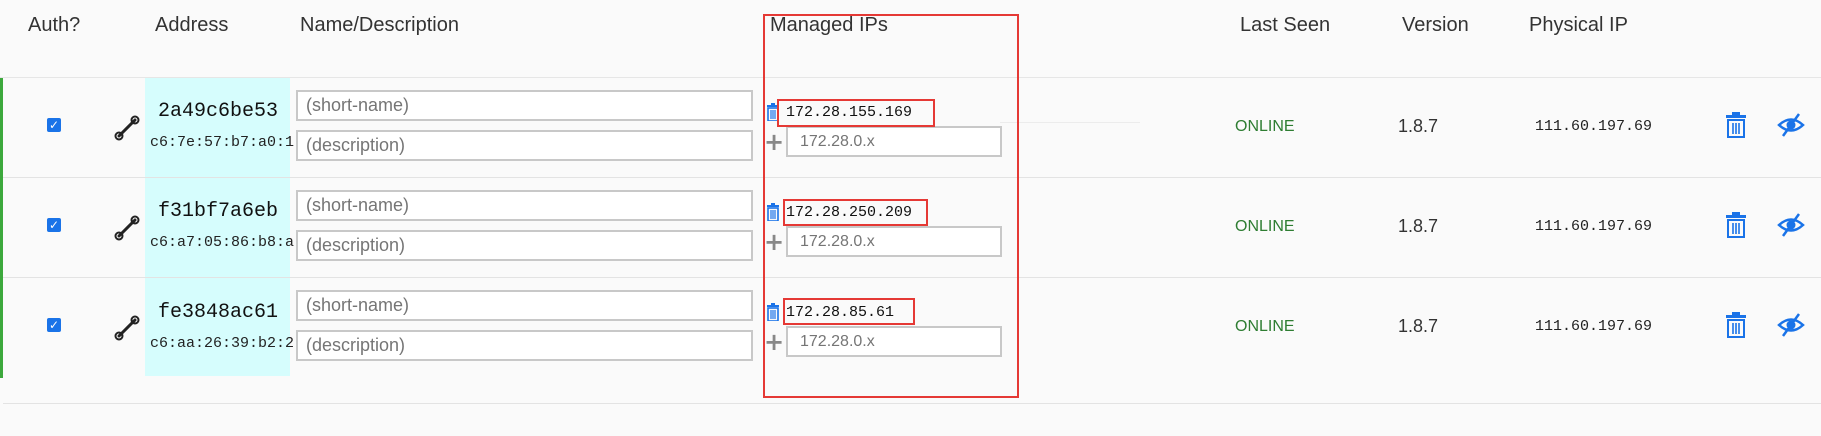  Describe the element at coordinates (54, 25) in the screenshot. I see `header-auth: Auth?` at that location.